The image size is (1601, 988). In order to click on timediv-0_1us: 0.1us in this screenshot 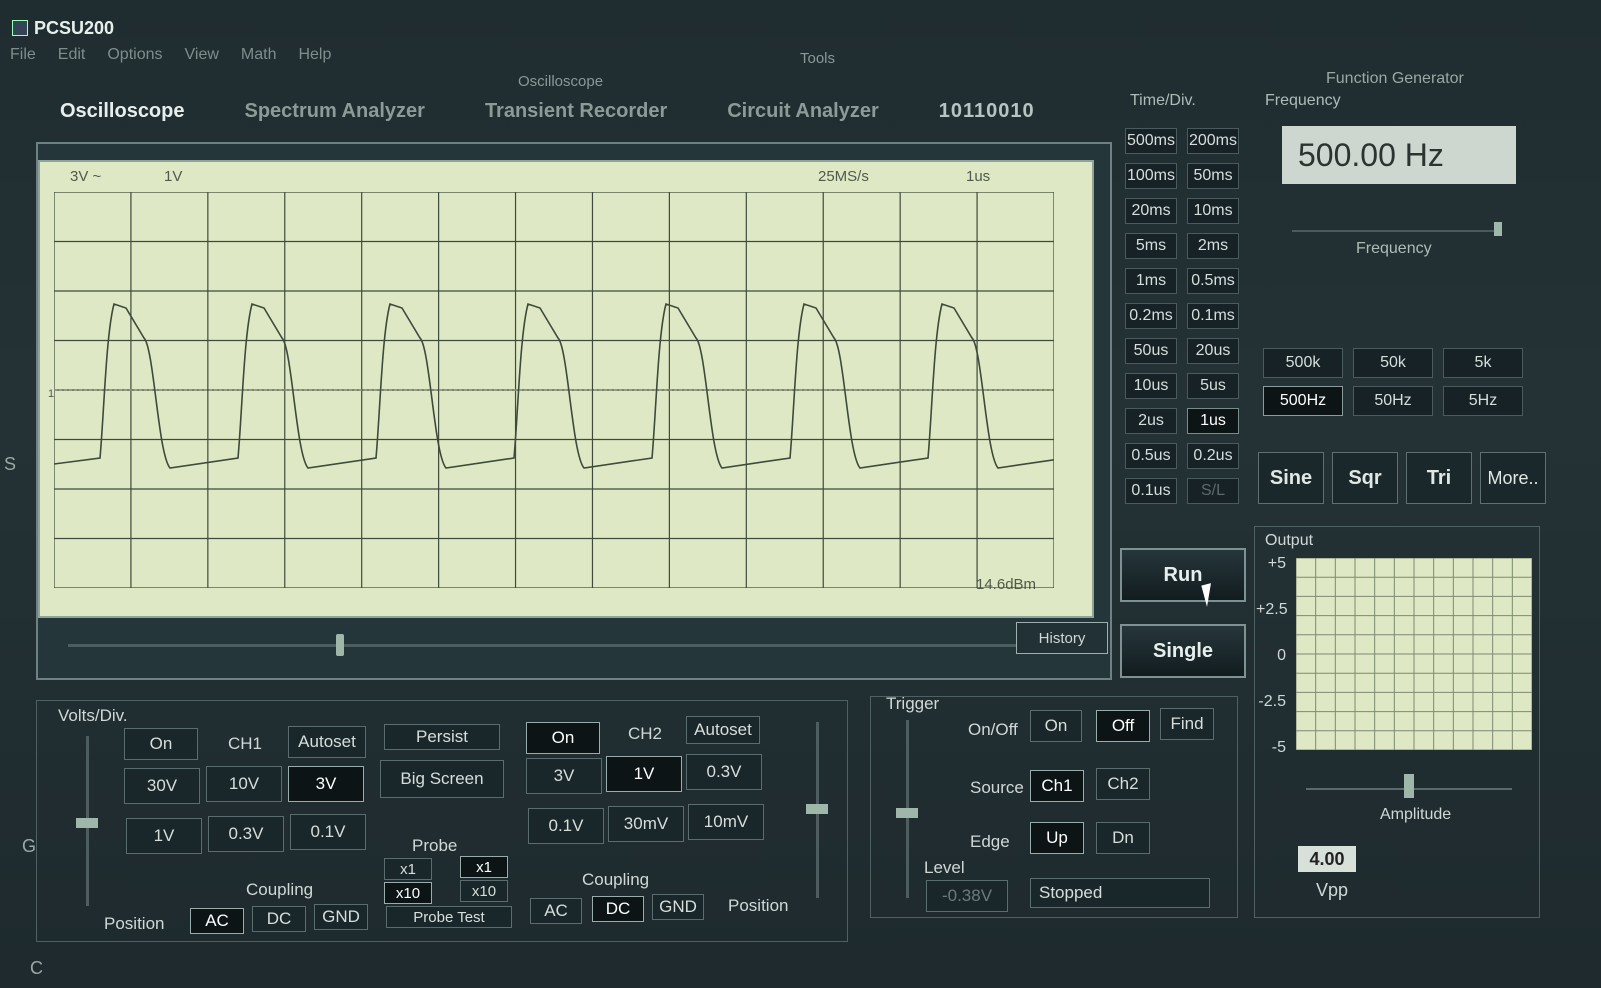, I will do `click(1151, 491)`.